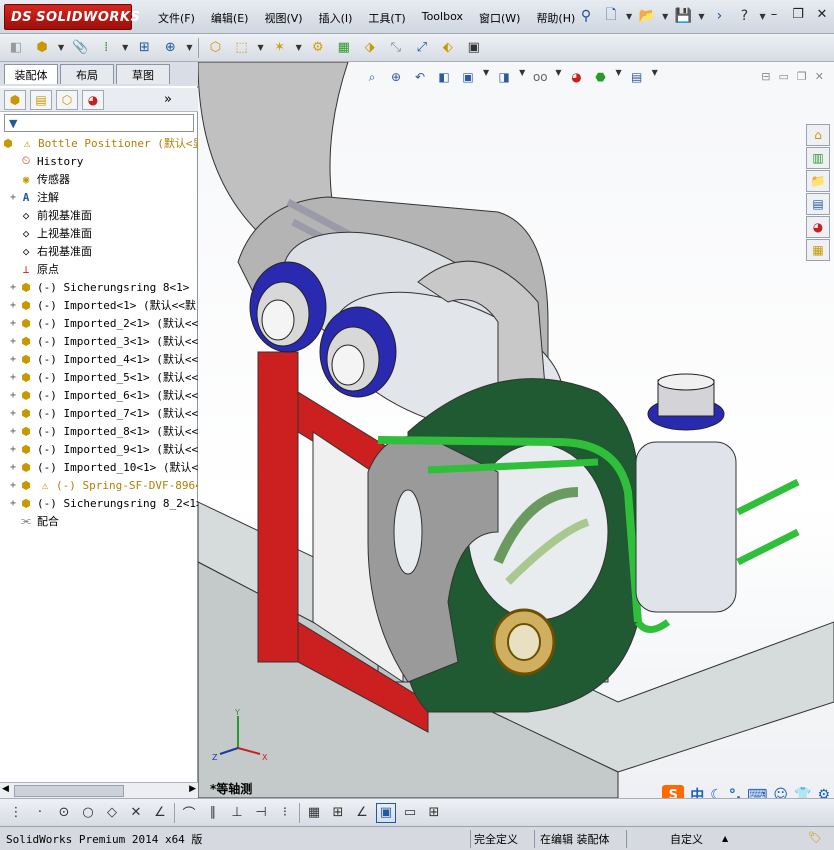  I want to click on tab-layout: 布局, so click(87, 74).